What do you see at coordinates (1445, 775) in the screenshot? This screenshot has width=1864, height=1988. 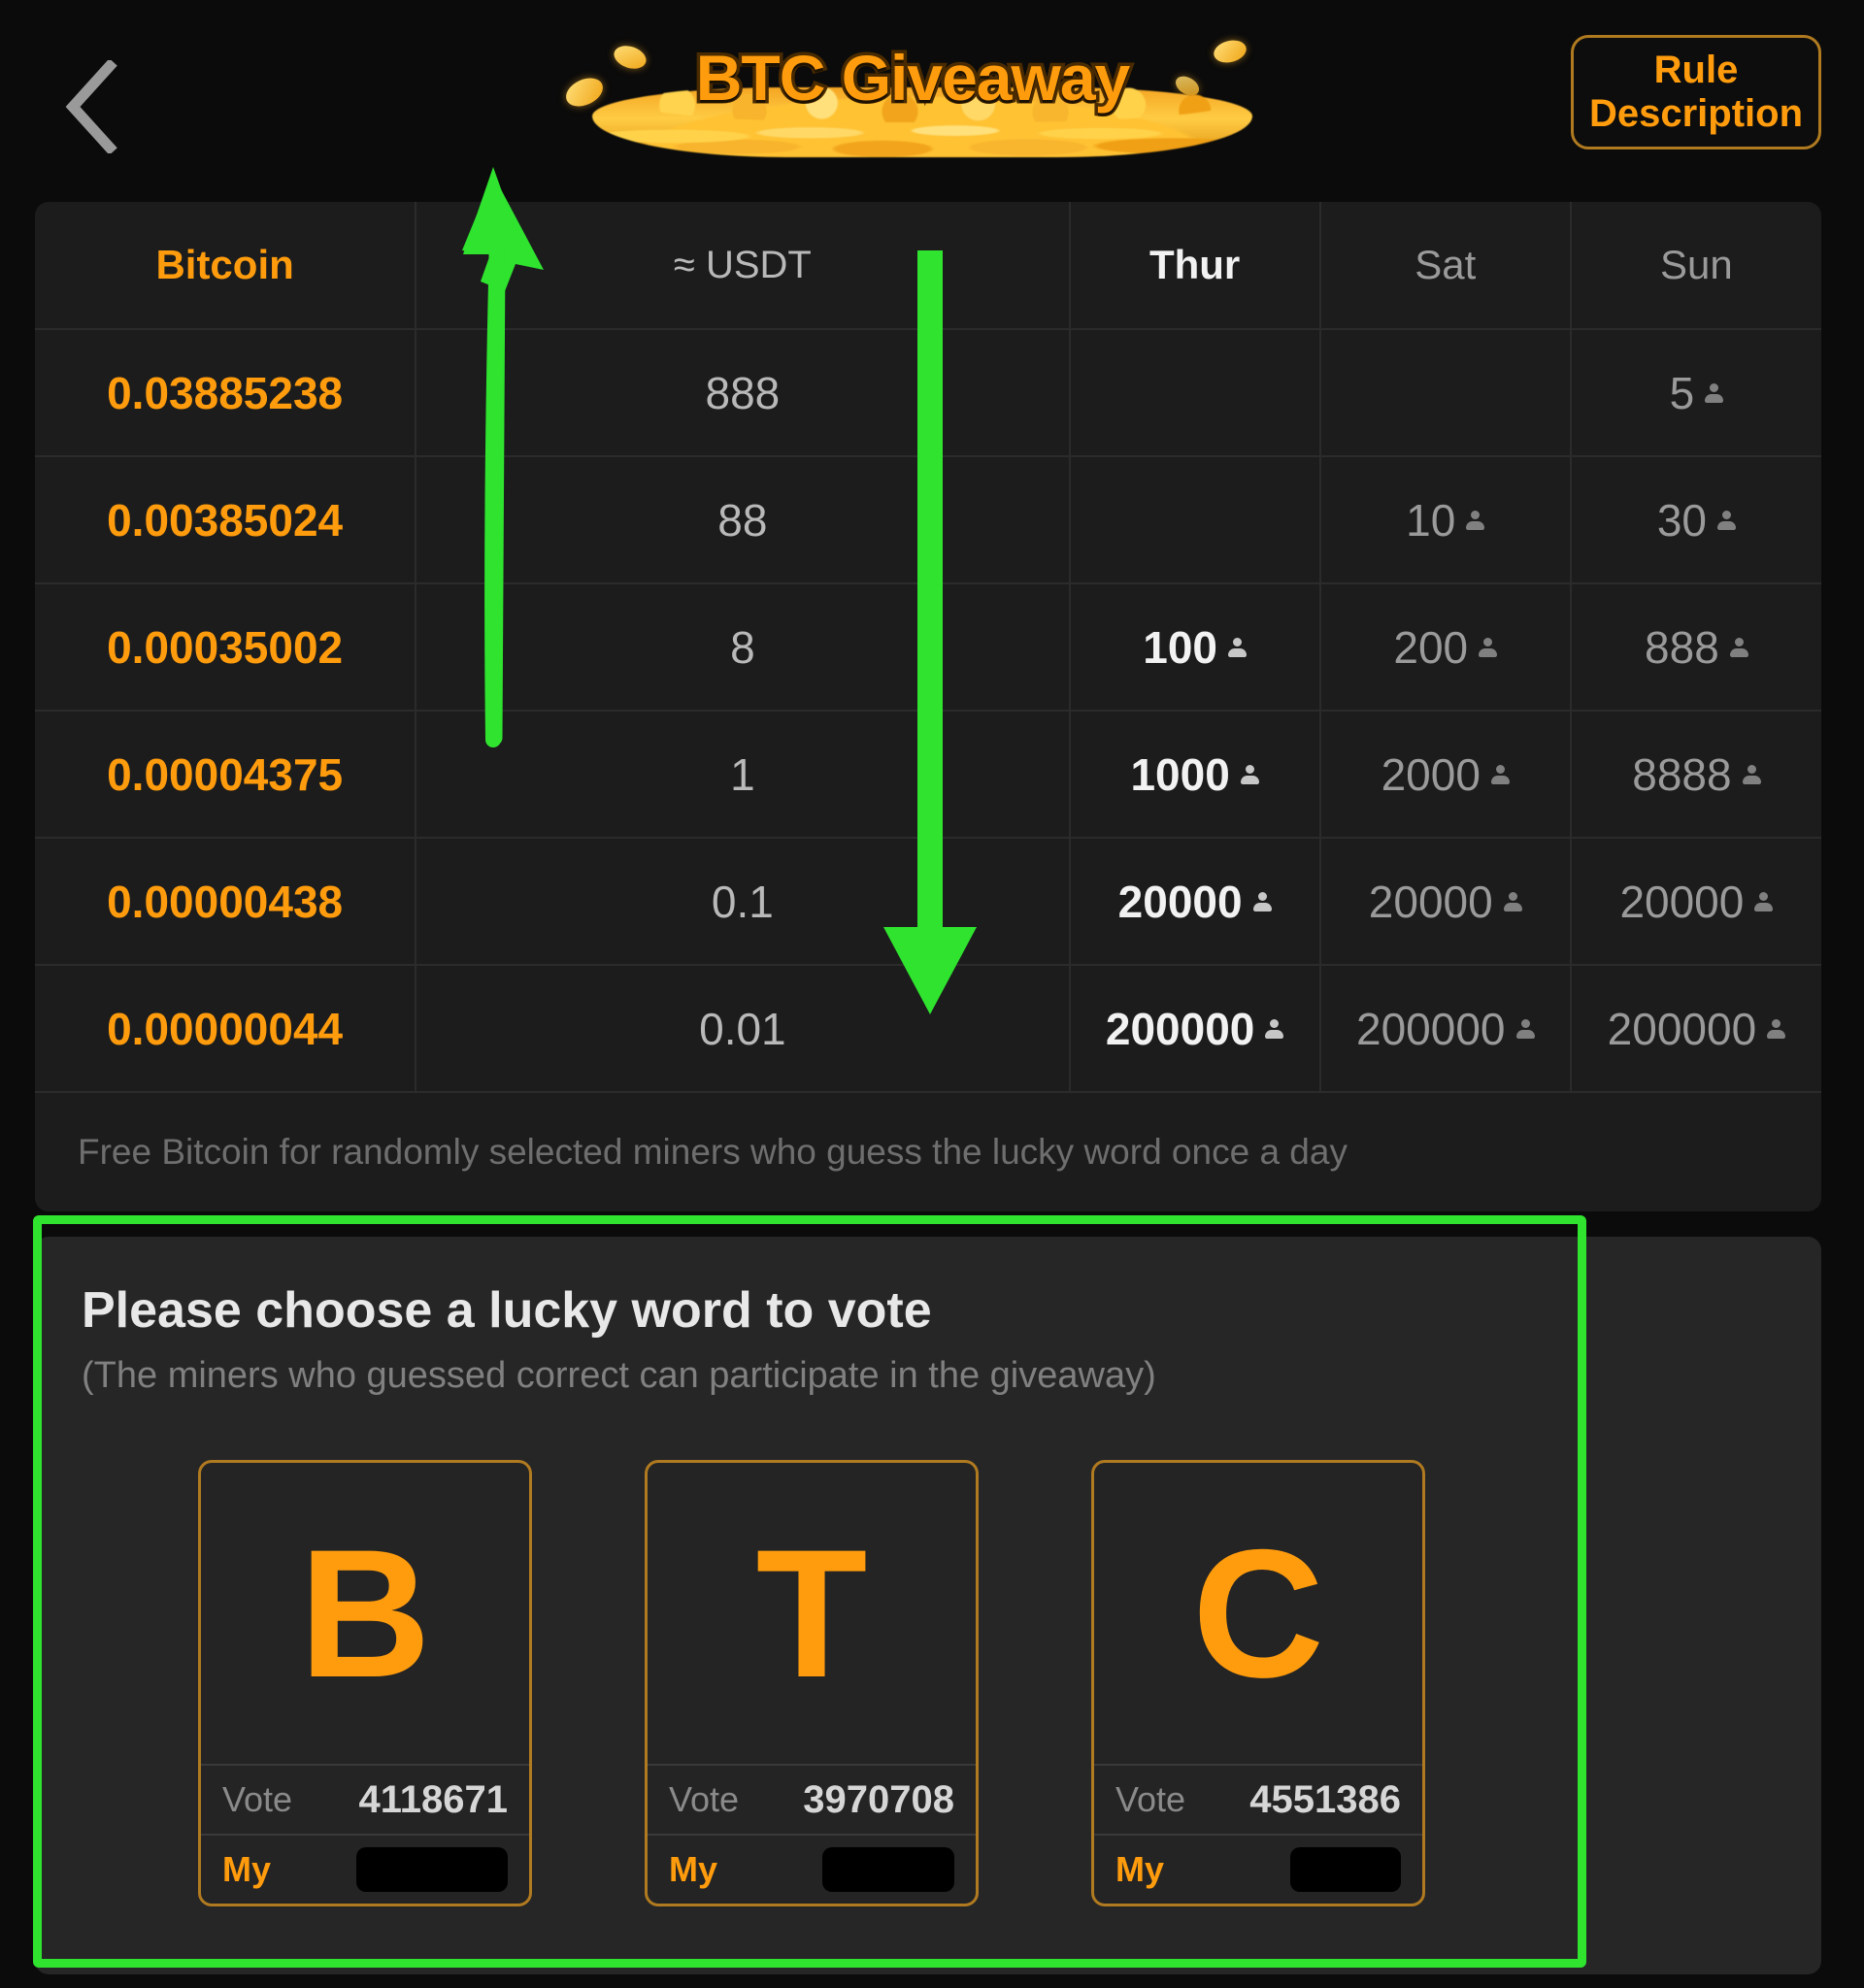 I see `cell-sat-3: 2000` at bounding box center [1445, 775].